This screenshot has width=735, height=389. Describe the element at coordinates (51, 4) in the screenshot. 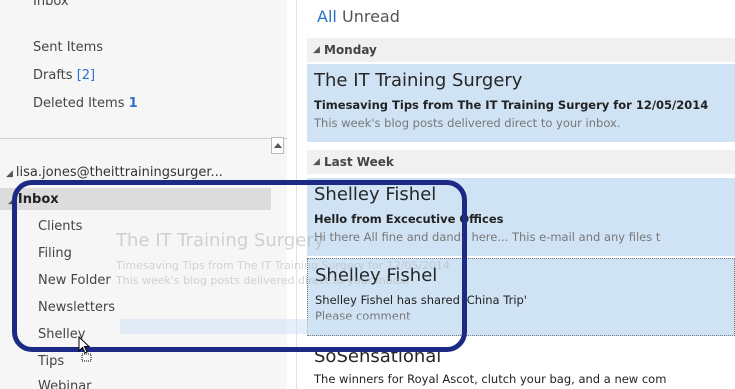

I see `folder-inbox-top: Inbox` at that location.